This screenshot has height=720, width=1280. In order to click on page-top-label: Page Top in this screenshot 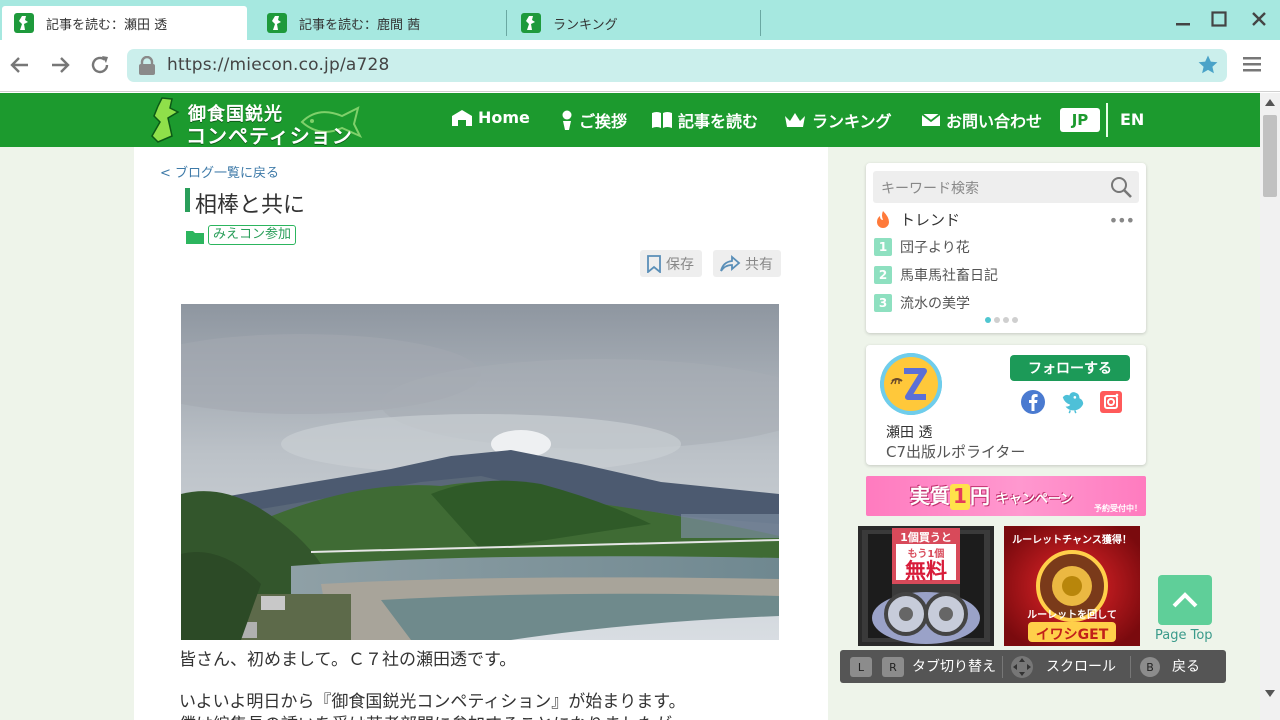, I will do `click(1184, 635)`.